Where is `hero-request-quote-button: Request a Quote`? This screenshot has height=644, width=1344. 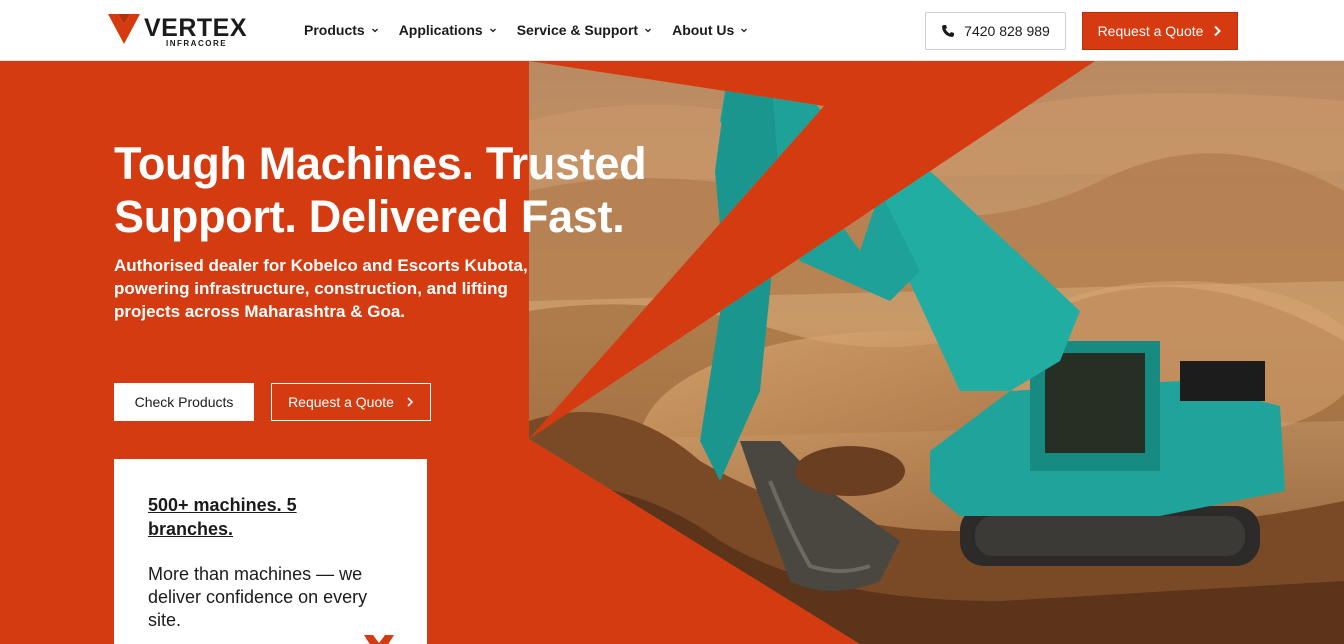
hero-request-quote-button: Request a Quote is located at coordinates (351, 402).